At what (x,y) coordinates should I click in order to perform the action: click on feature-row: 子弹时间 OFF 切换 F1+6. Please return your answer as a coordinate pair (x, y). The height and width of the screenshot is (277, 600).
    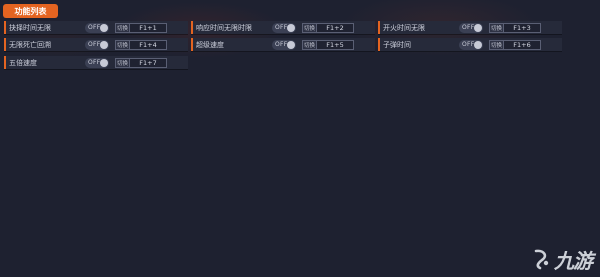
    Looking at the image, I should click on (470, 44).